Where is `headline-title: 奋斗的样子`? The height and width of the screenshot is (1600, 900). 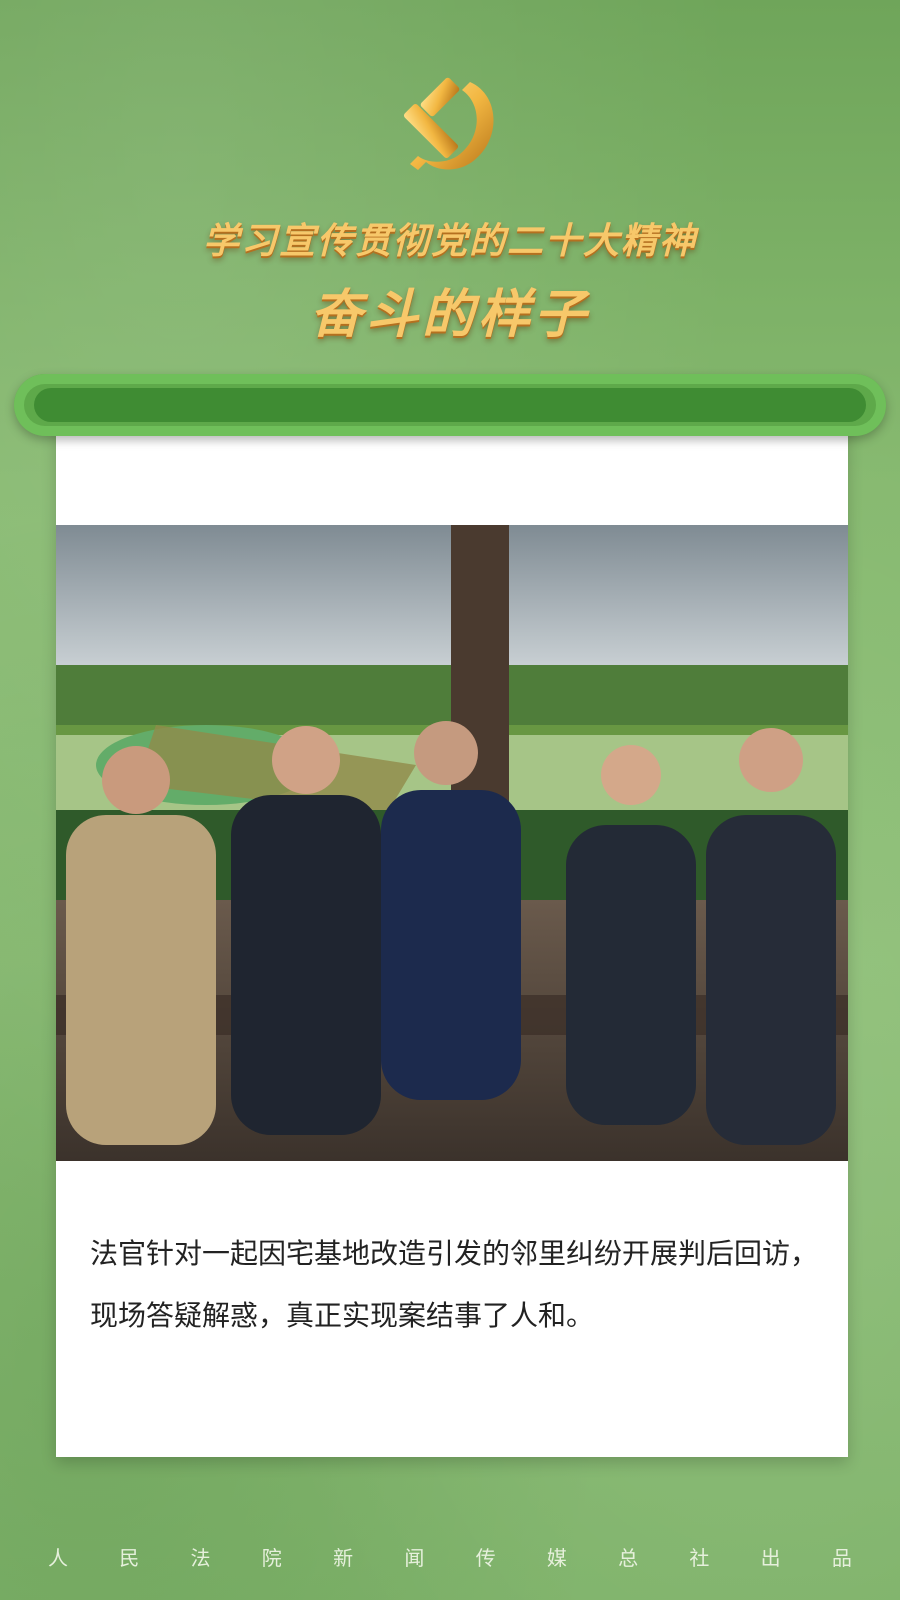 headline-title: 奋斗的样子 is located at coordinates (449, 315).